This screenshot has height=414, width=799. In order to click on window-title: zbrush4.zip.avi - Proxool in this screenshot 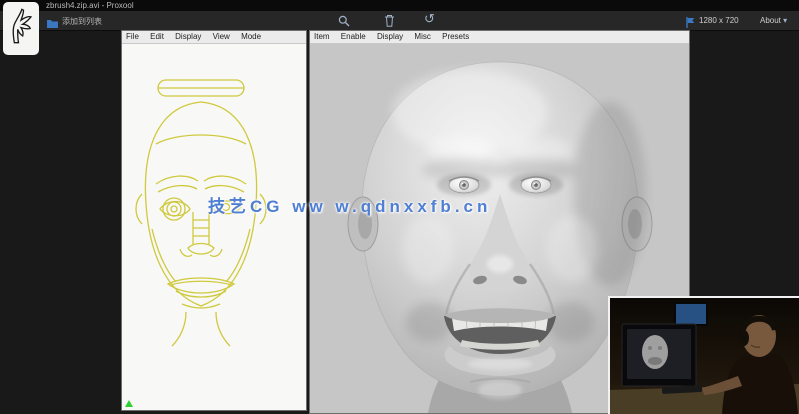, I will do `click(90, 5)`.